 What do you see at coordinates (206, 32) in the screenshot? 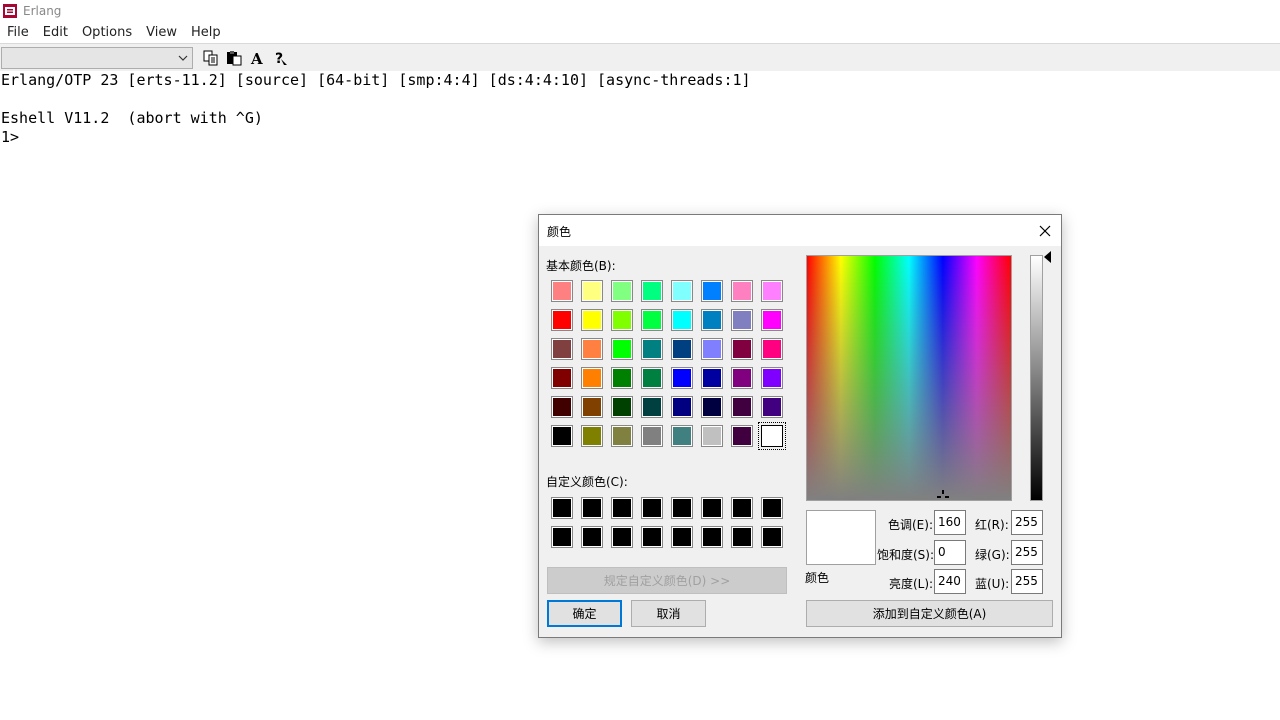
I see `menu-help: Help` at bounding box center [206, 32].